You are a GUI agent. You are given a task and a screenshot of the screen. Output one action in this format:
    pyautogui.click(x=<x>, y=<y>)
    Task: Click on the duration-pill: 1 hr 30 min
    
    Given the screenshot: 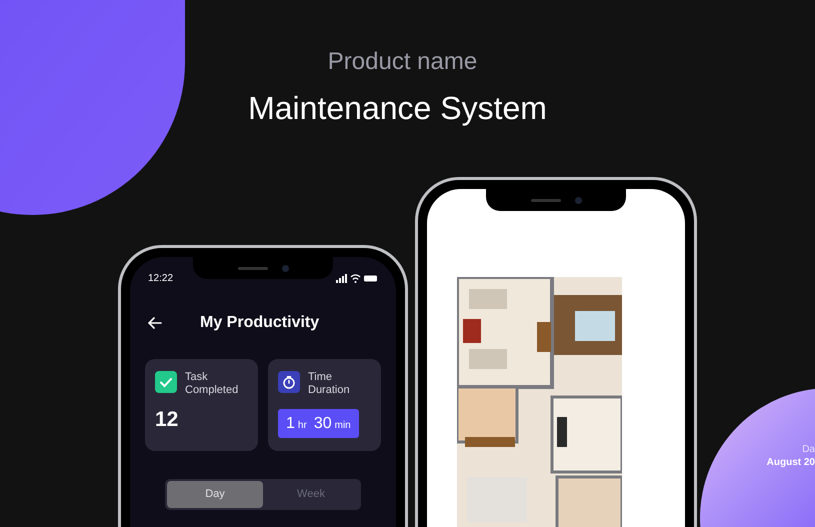 What is the action you would take?
    pyautogui.click(x=318, y=423)
    